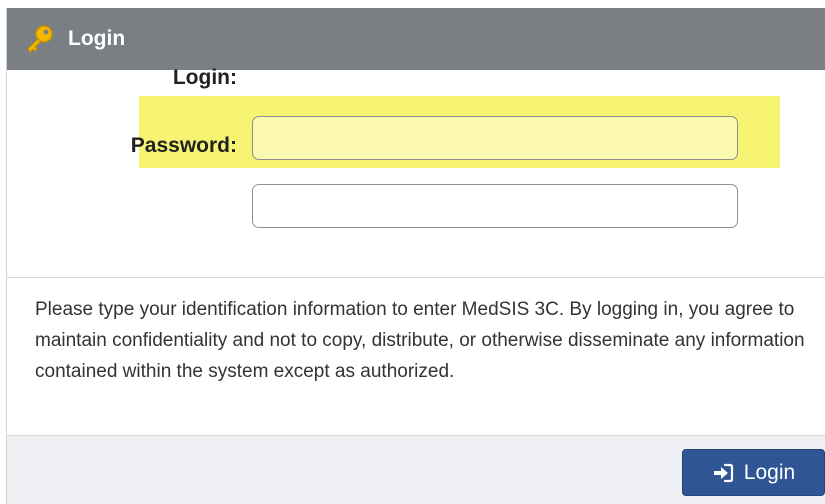  What do you see at coordinates (769, 472) in the screenshot?
I see `login-button-label: Login` at bounding box center [769, 472].